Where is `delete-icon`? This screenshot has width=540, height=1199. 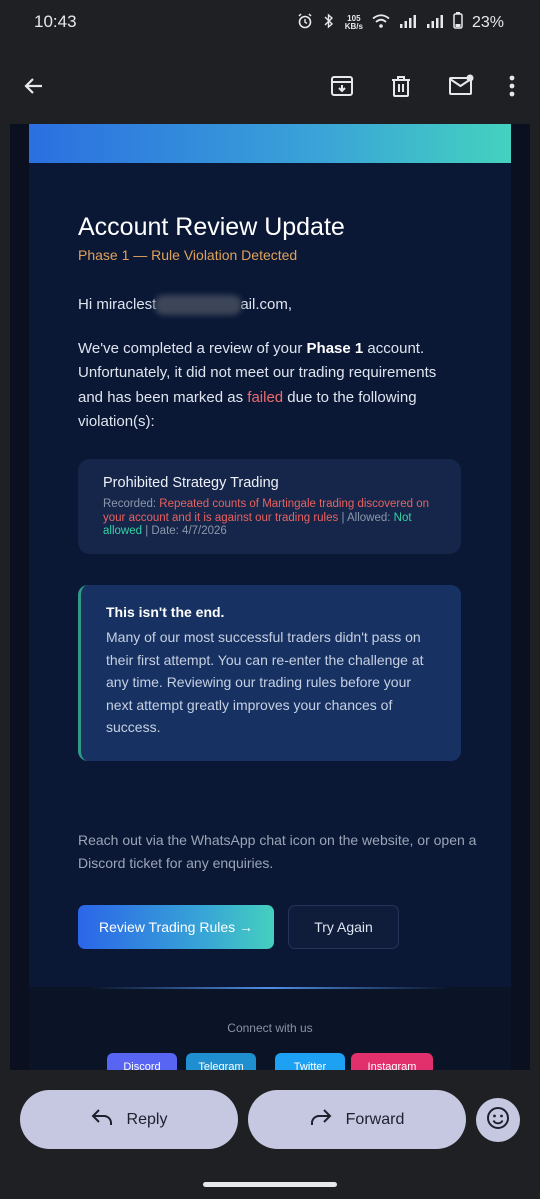
delete-icon is located at coordinates (401, 86).